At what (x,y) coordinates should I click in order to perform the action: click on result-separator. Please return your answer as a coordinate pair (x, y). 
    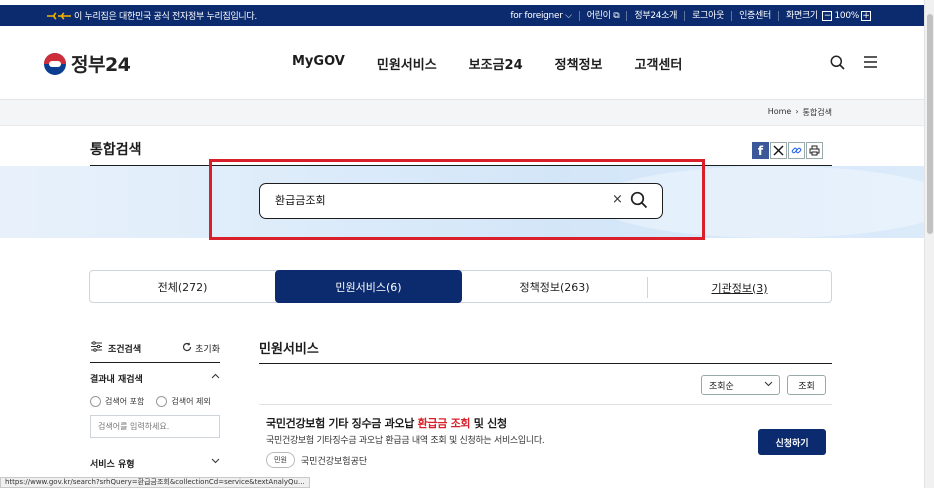
    Looking at the image, I should click on (545, 404).